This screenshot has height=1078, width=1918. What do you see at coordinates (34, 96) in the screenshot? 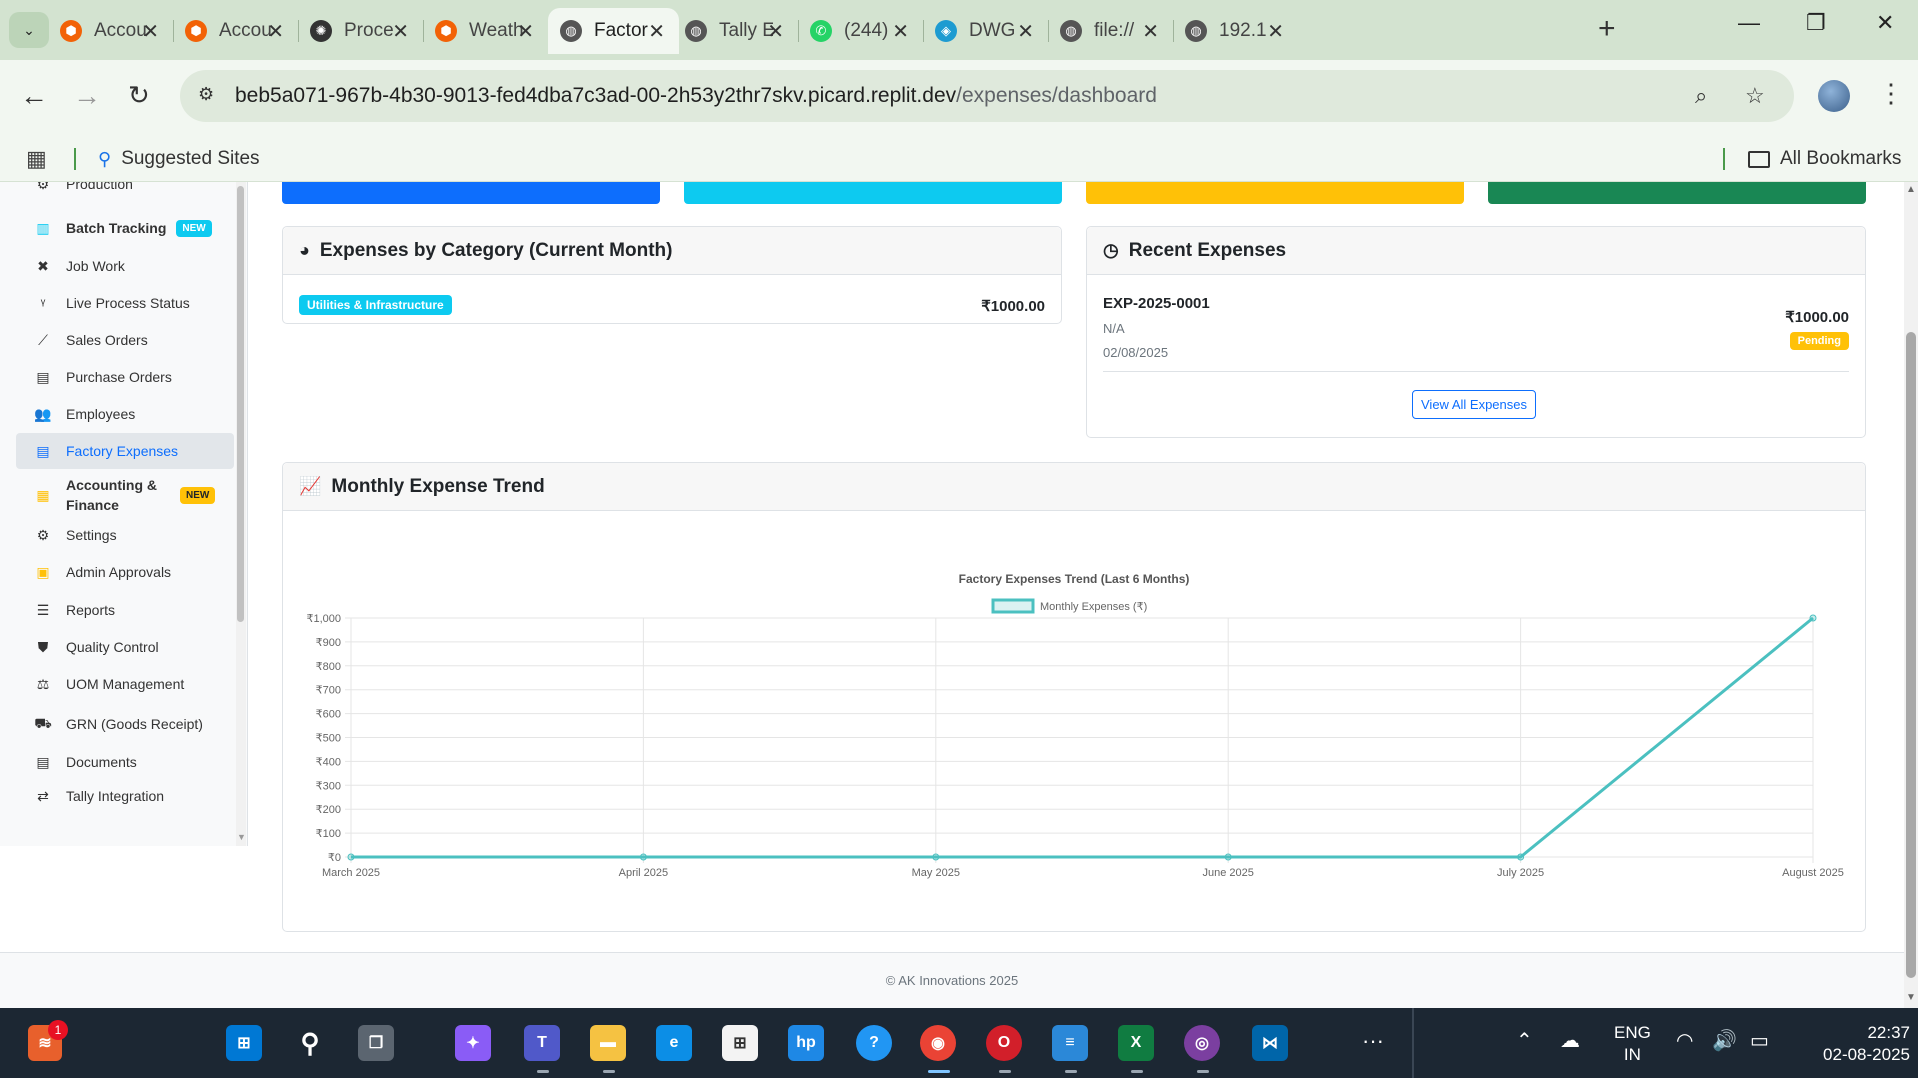
I see `back-icon: ←` at bounding box center [34, 96].